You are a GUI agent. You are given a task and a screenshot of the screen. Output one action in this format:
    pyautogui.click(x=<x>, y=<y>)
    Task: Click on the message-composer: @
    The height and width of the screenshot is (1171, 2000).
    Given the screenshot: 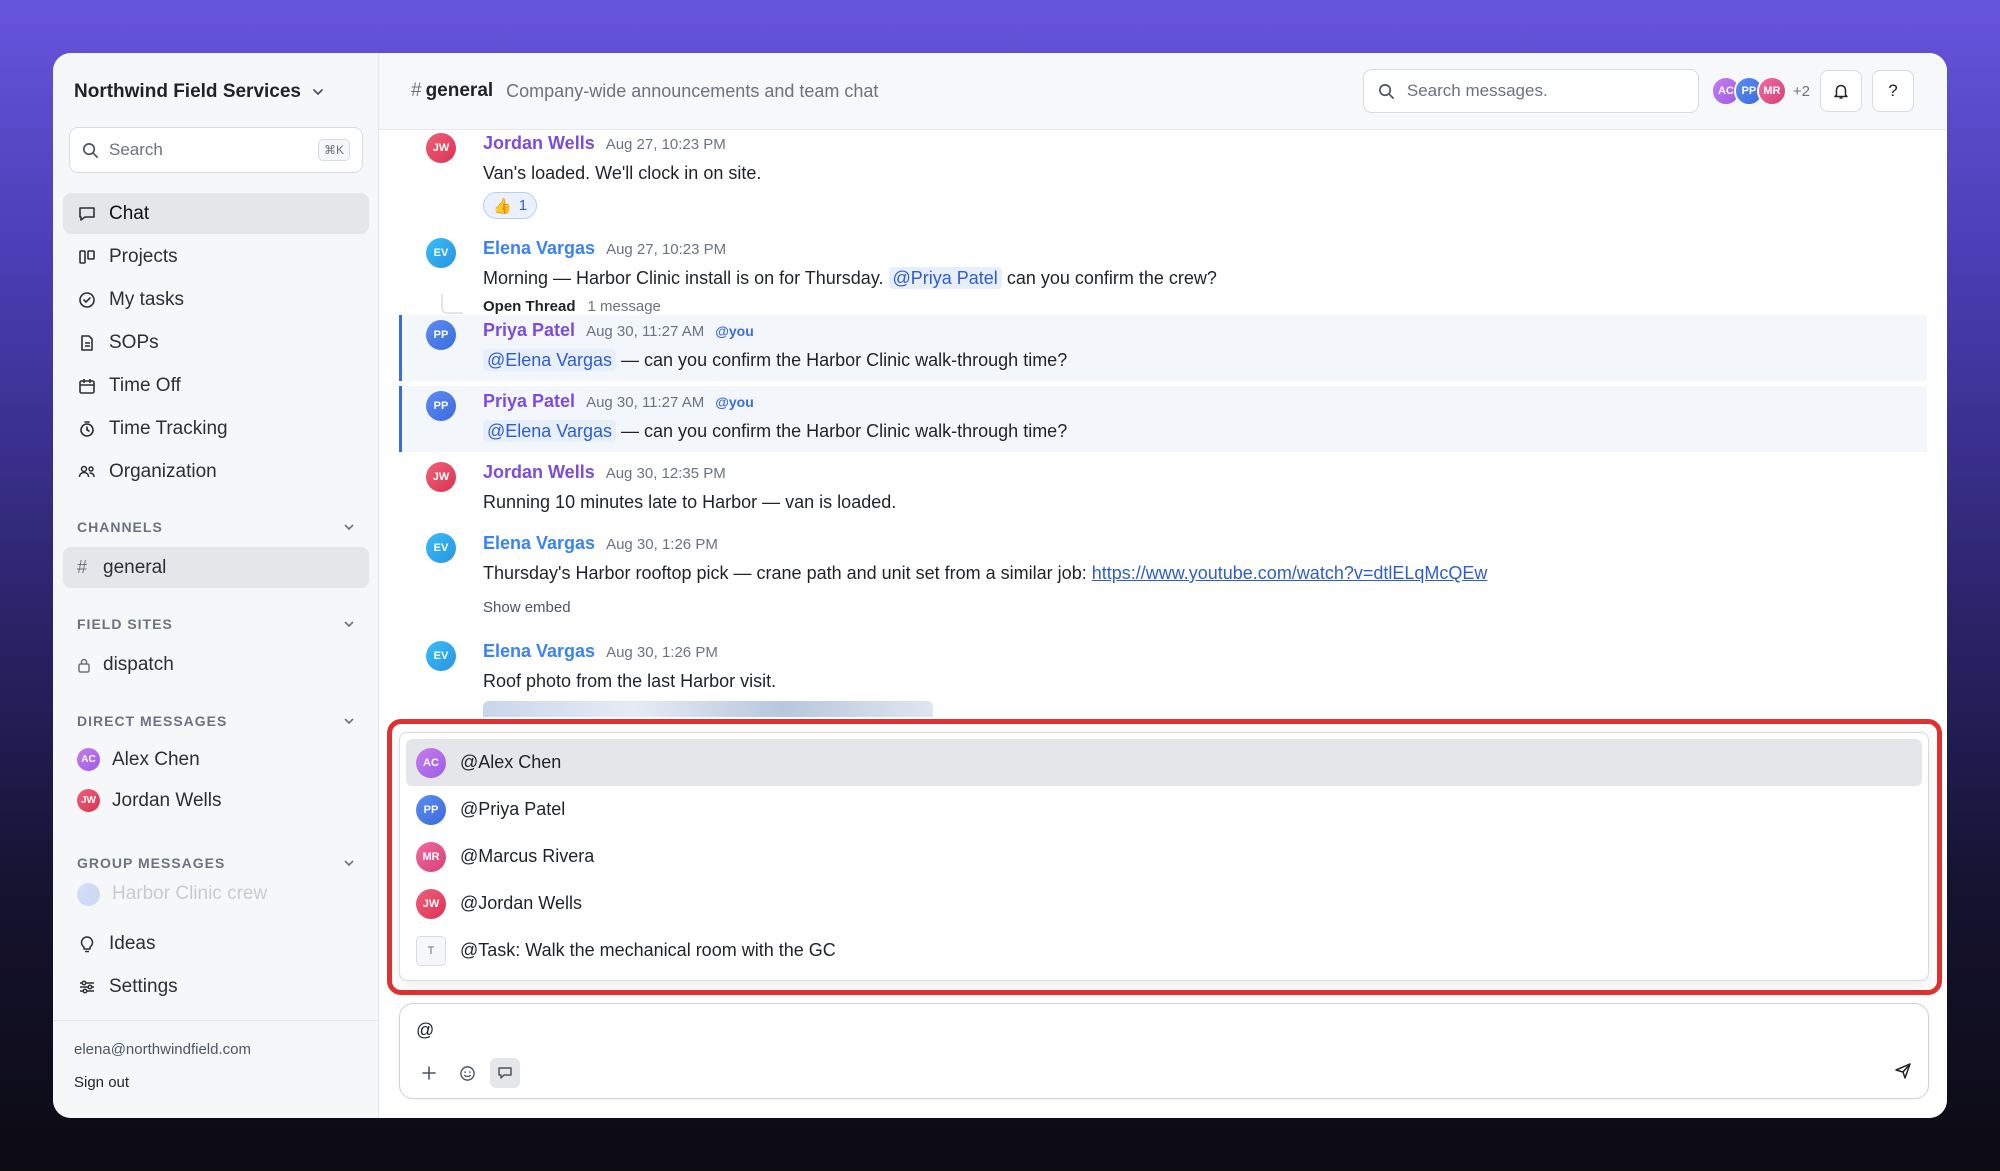 What is the action you would take?
    pyautogui.click(x=1164, y=1051)
    